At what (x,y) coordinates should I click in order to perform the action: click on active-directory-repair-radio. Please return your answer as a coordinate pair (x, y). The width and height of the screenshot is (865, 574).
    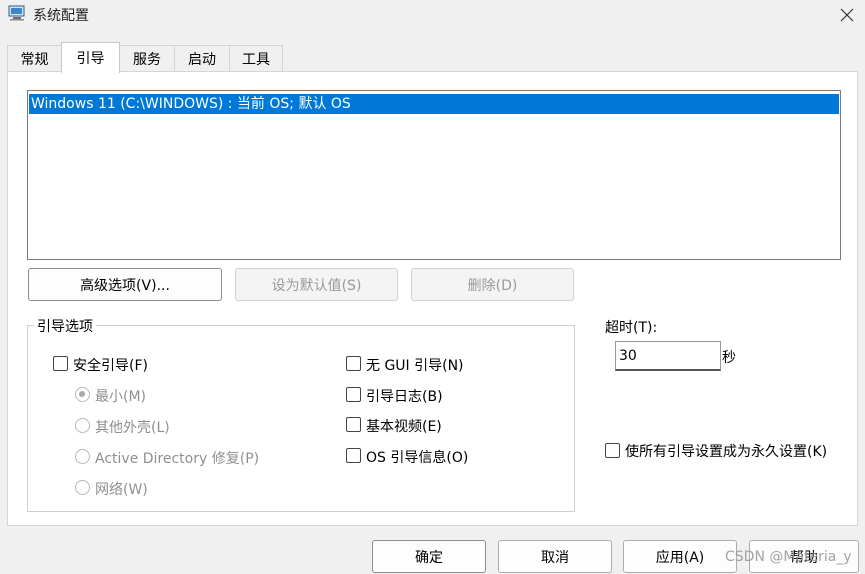
    Looking at the image, I should click on (82, 456).